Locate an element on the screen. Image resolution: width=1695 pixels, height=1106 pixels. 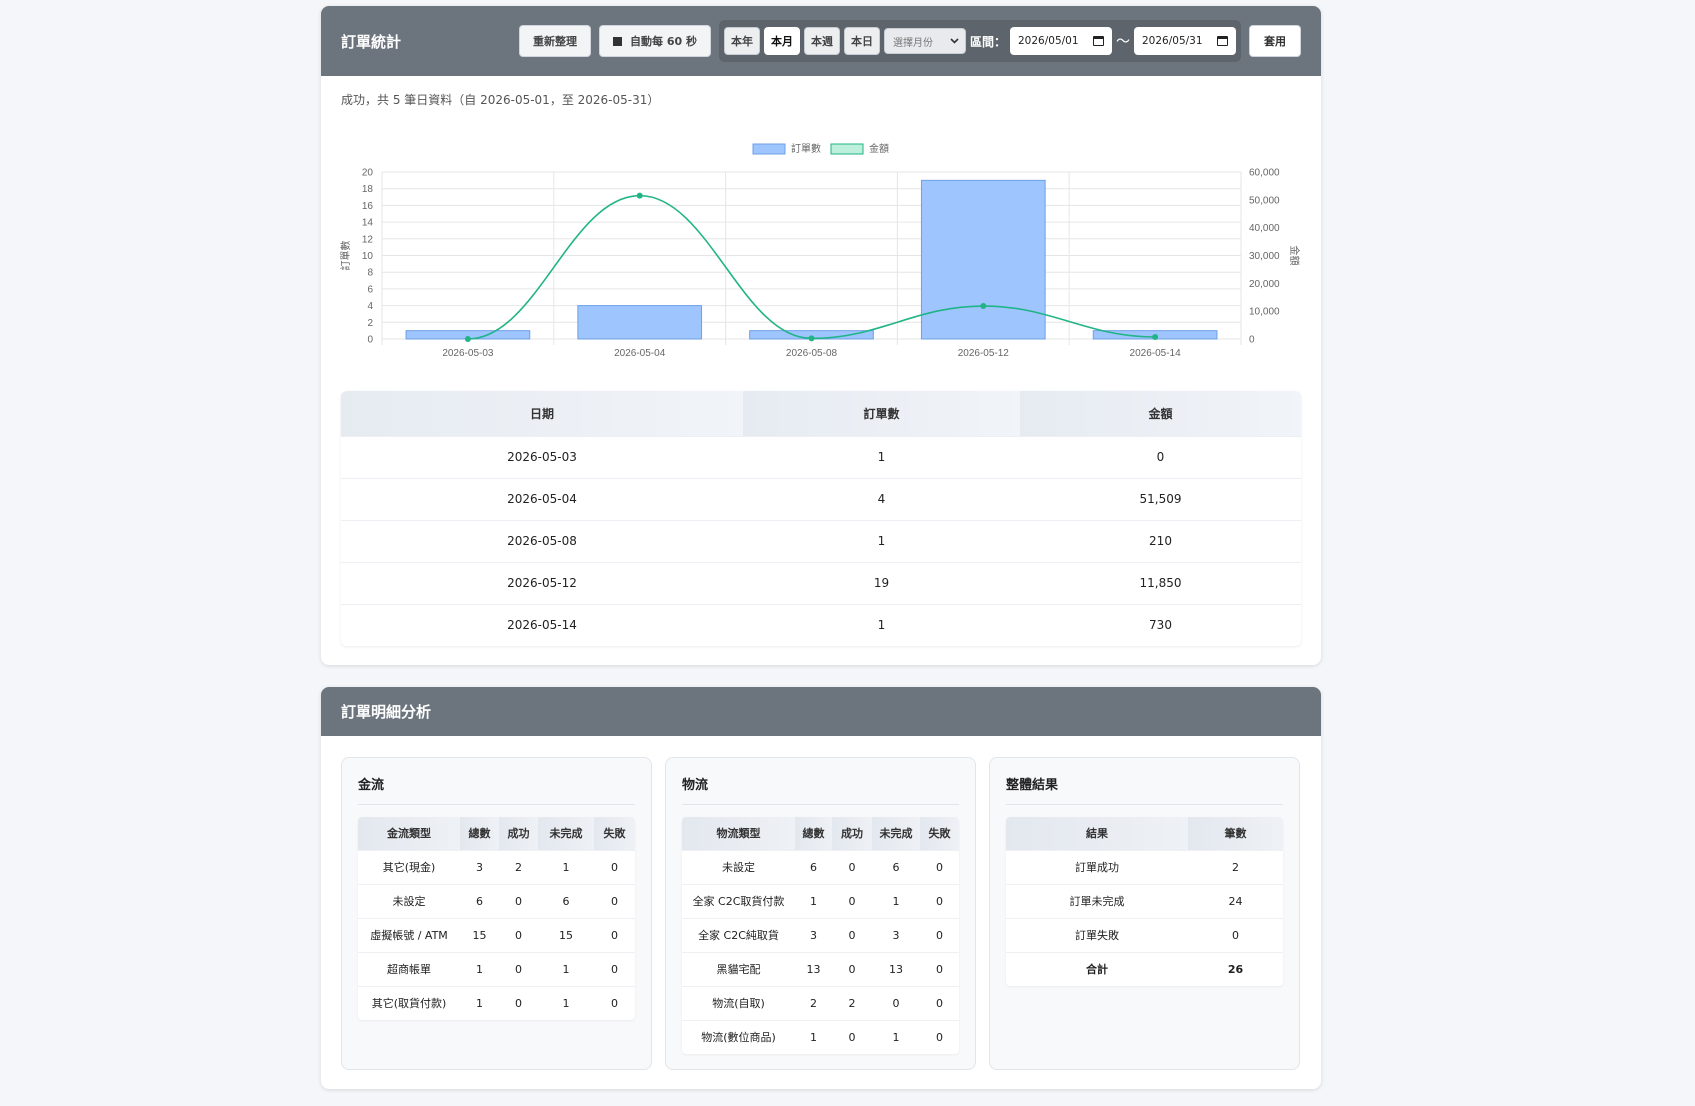
auto-refresh-label: 自動每 60 秒 is located at coordinates (663, 41).